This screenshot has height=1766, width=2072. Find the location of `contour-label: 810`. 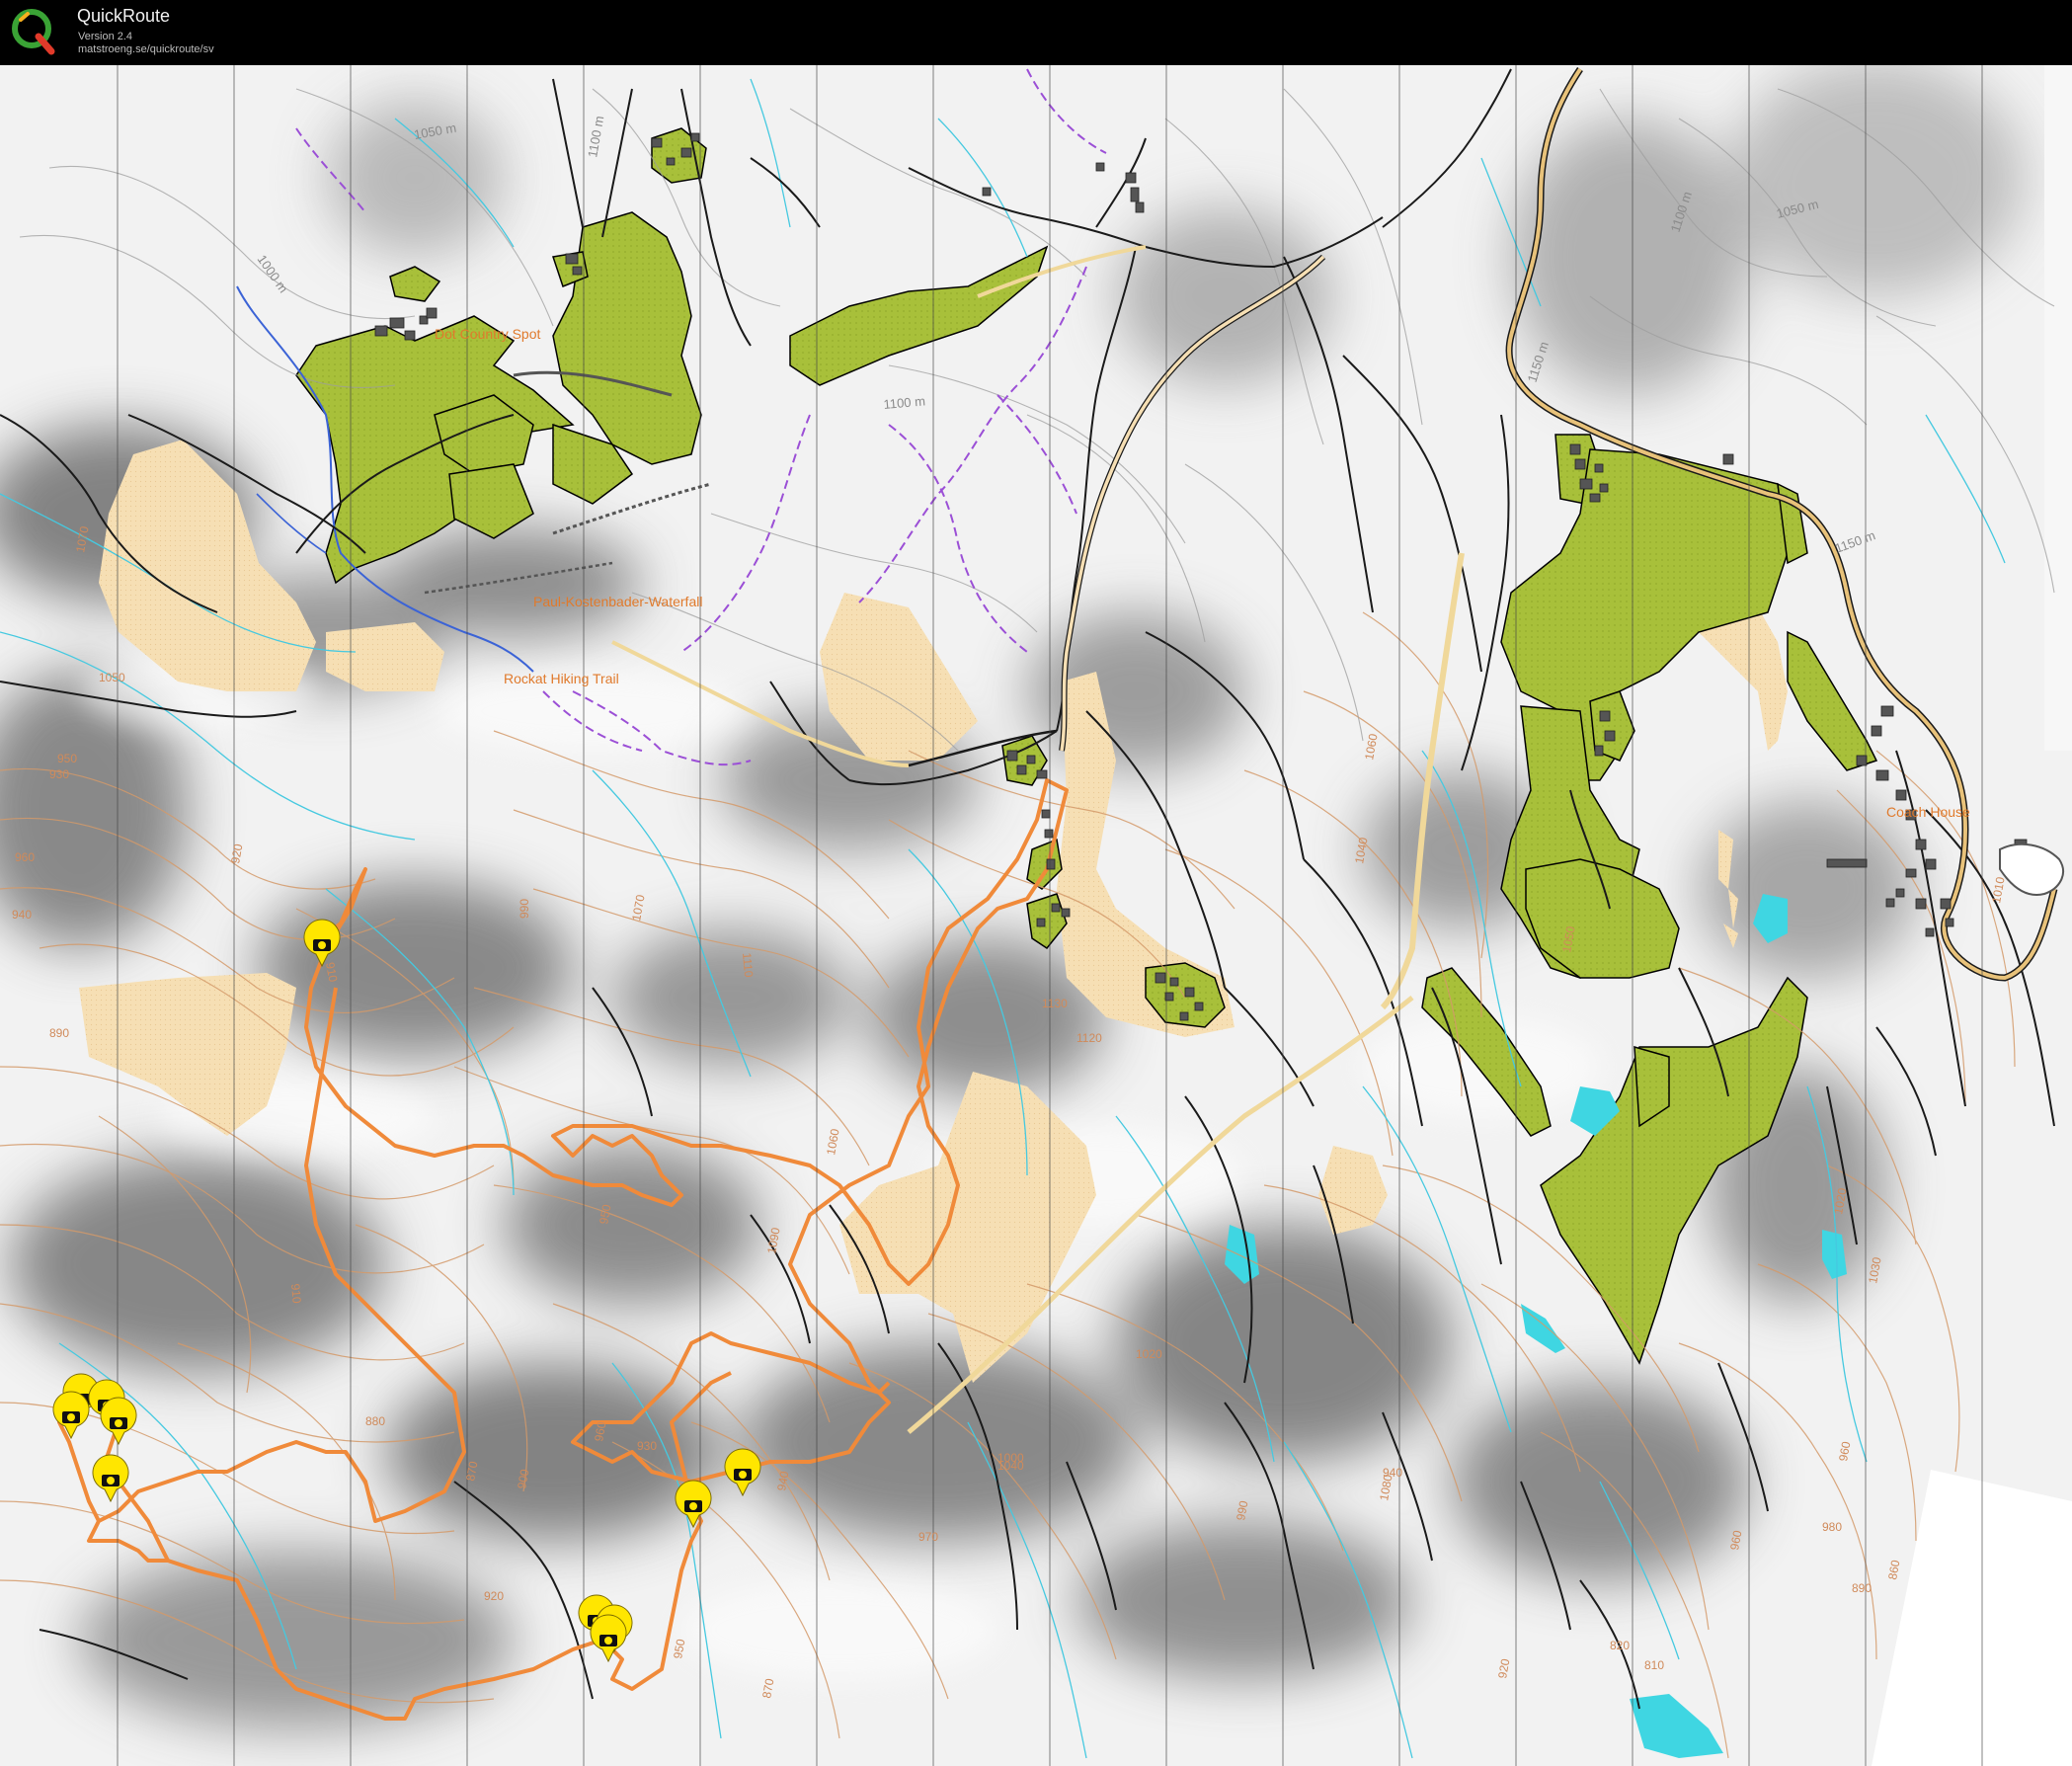

contour-label: 810 is located at coordinates (1654, 1665).